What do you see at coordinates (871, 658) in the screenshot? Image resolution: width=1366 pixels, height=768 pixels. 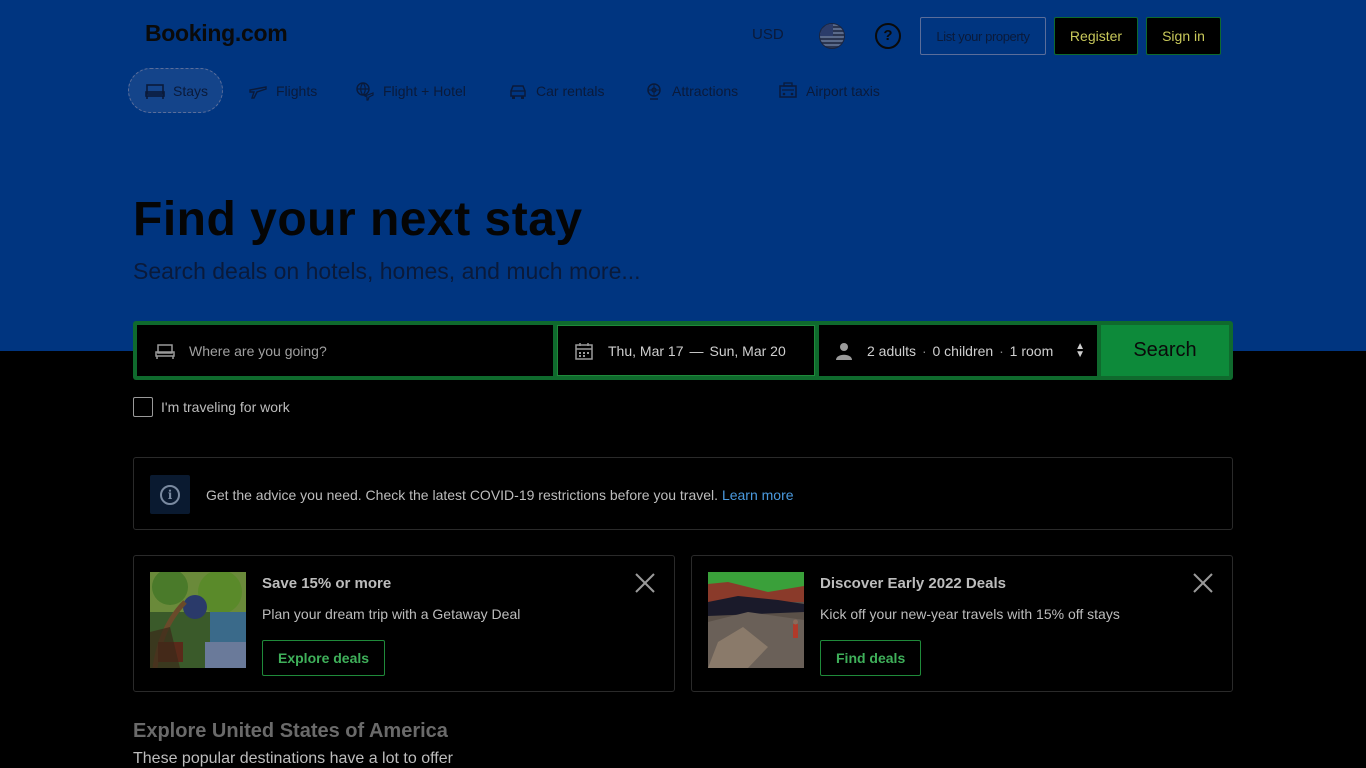 I see `find-deals-button: Find deals` at bounding box center [871, 658].